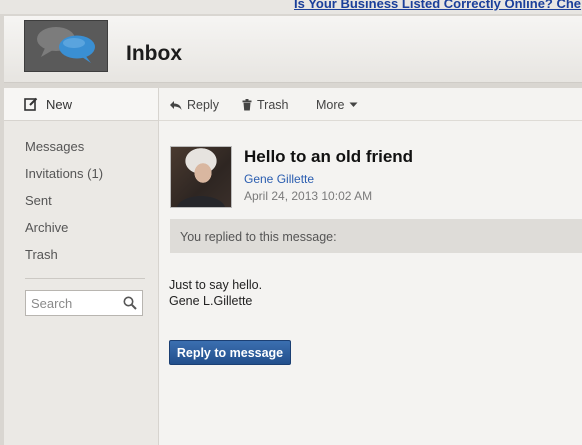 The width and height of the screenshot is (582, 445). What do you see at coordinates (230, 352) in the screenshot?
I see `reply-to-message-button: Reply to message` at bounding box center [230, 352].